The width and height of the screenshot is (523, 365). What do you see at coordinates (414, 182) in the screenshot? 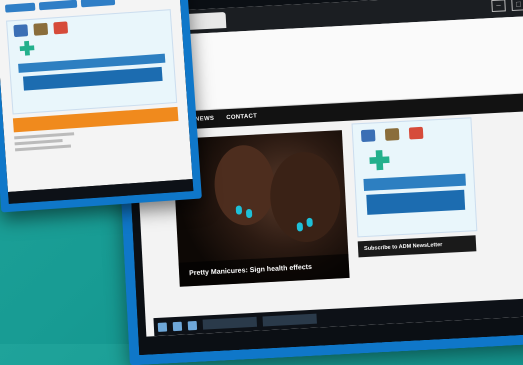
I see `ad-title` at bounding box center [414, 182].